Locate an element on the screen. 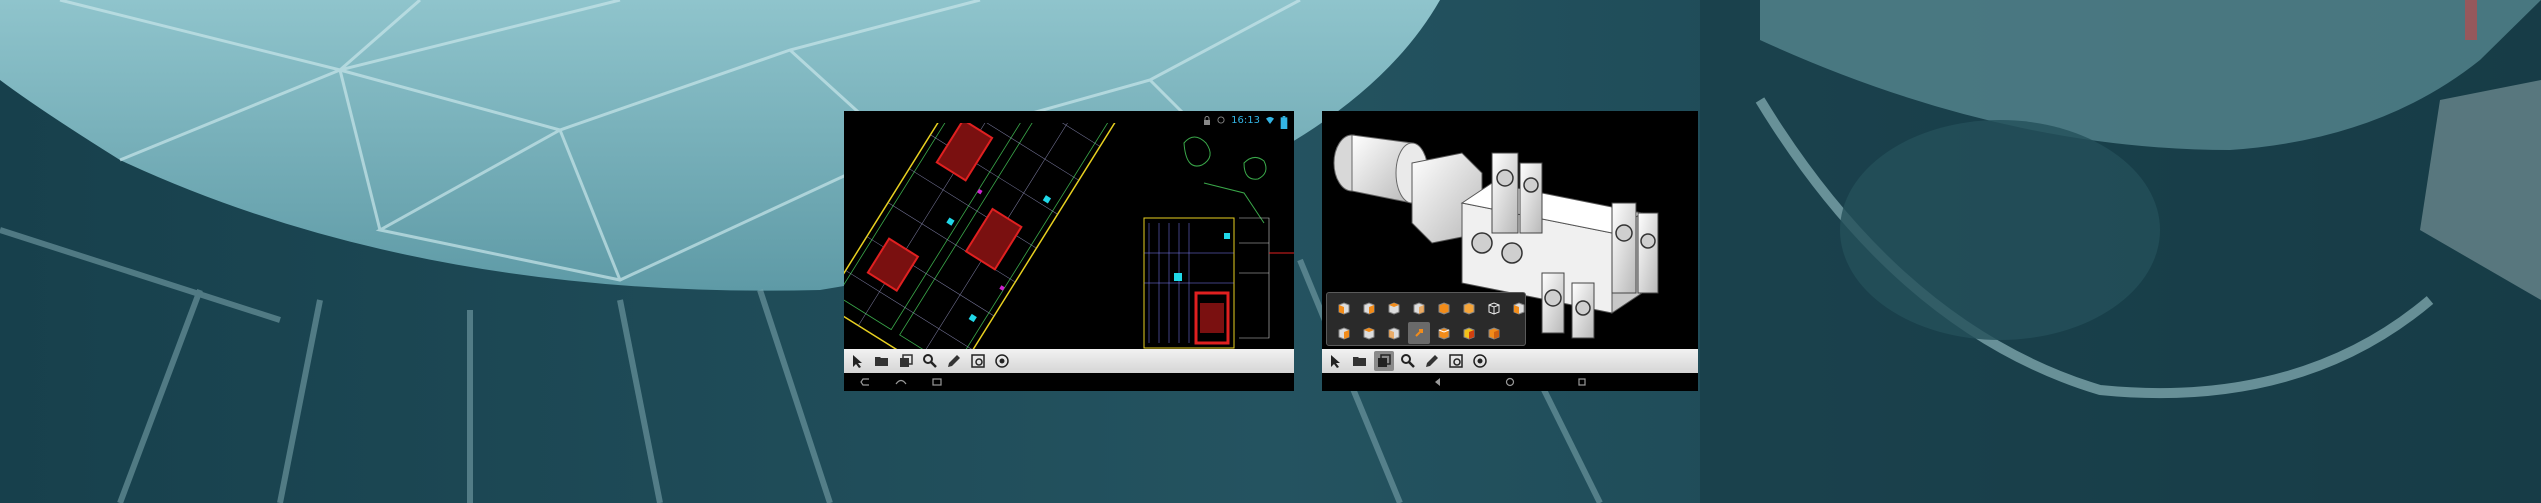  view-render-icon is located at coordinates (1494, 333).